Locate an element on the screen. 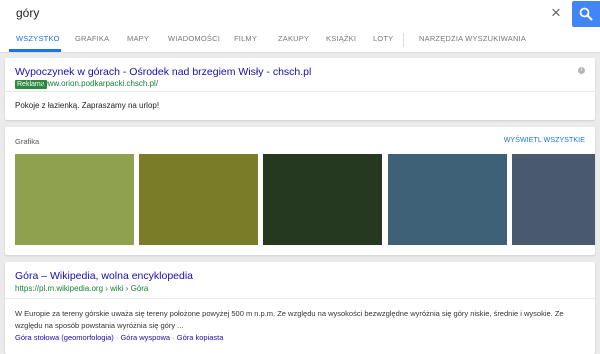 Image resolution: width=600 pixels, height=354 pixels. sitelink: Góra wyspowa is located at coordinates (145, 337).